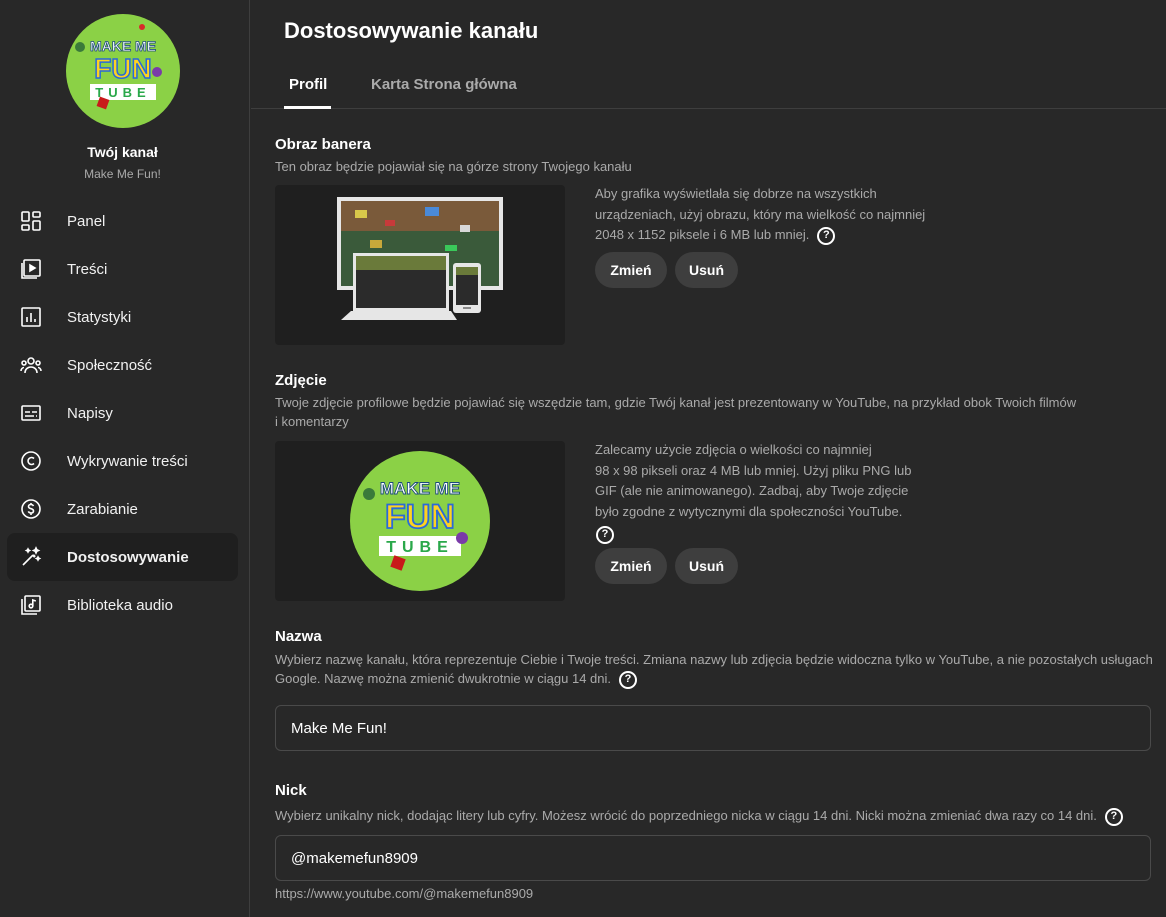  What do you see at coordinates (90, 413) in the screenshot?
I see `sidebar-item-label: Napisy` at bounding box center [90, 413].